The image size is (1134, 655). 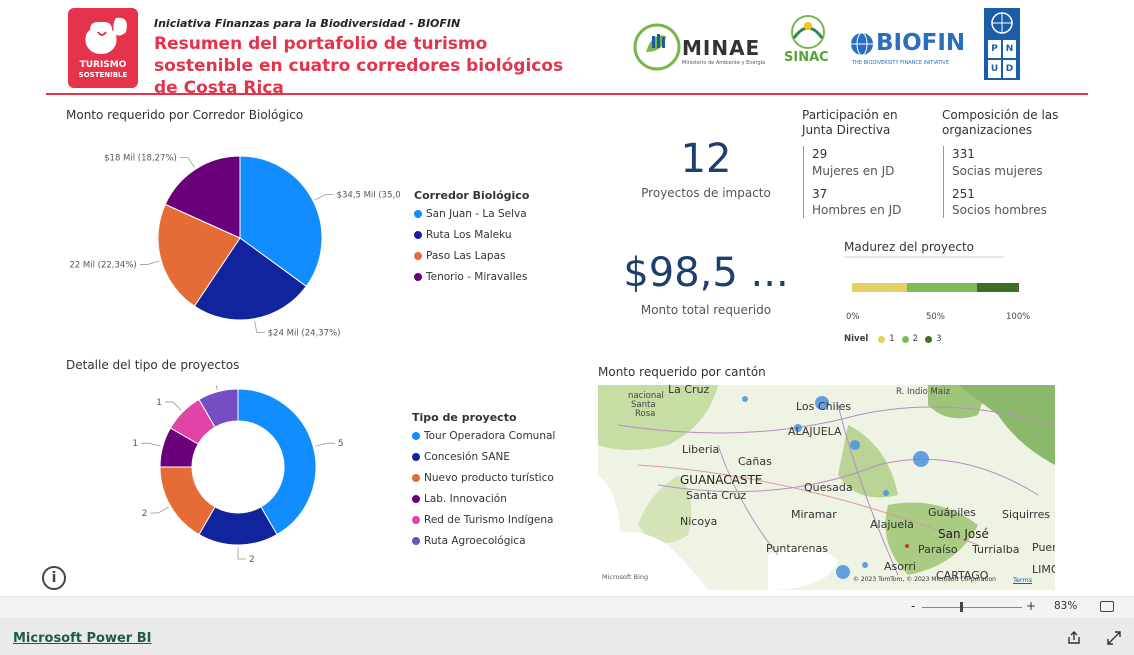 I want to click on donut-legend-title: Tipo de proyecto, so click(x=464, y=417).